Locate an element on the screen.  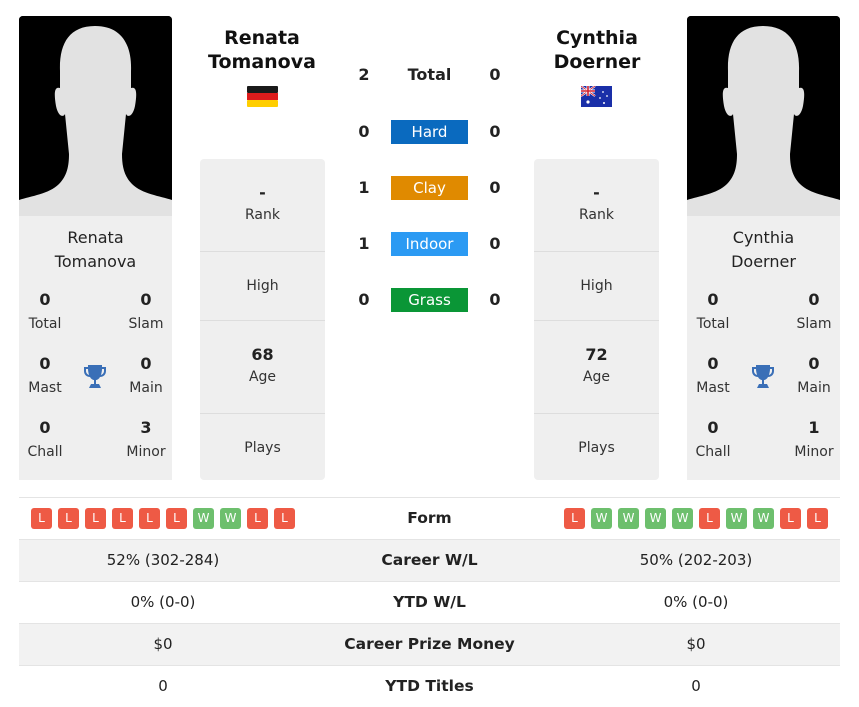
h2h-grass-row: 0 Grass 0 is located at coordinates (430, 300).